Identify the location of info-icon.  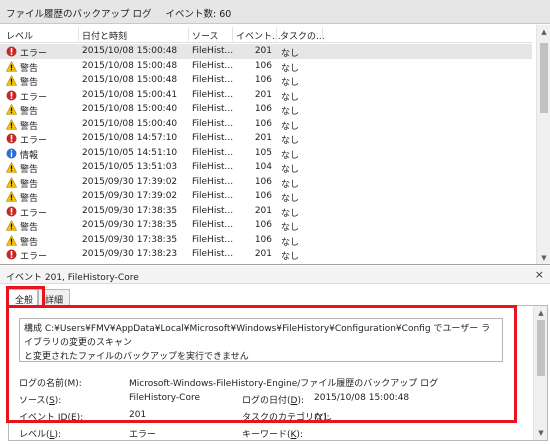
(11, 153).